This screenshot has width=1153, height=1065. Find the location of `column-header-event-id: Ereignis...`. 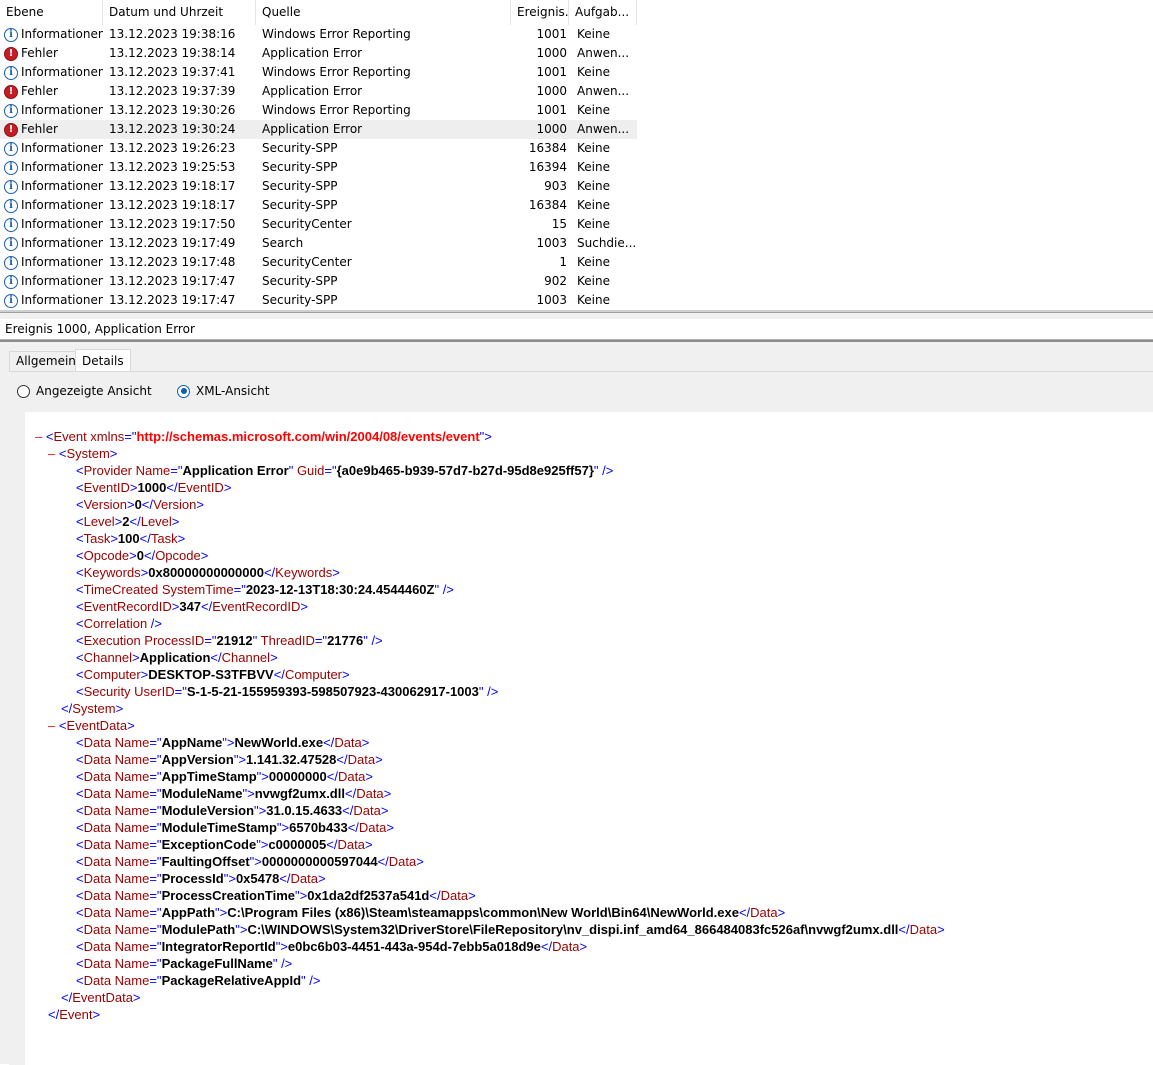

column-header-event-id: Ereignis... is located at coordinates (540, 12).